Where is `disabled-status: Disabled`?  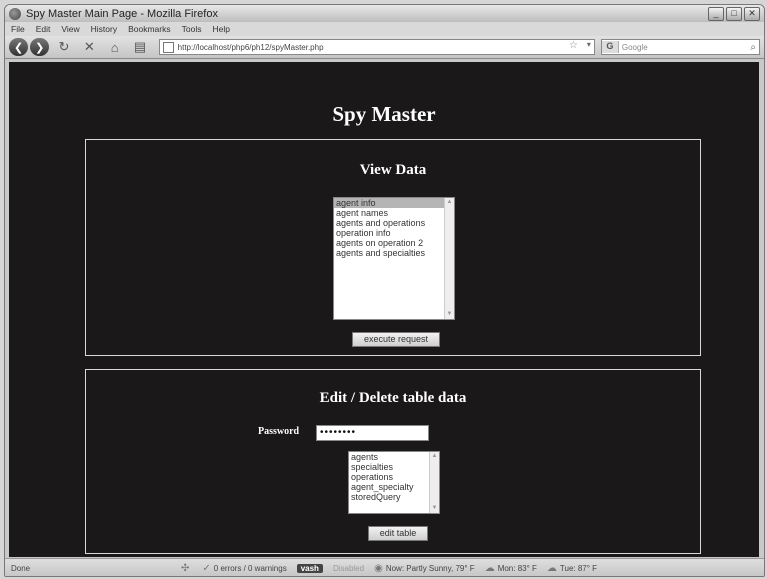 disabled-status: Disabled is located at coordinates (348, 568).